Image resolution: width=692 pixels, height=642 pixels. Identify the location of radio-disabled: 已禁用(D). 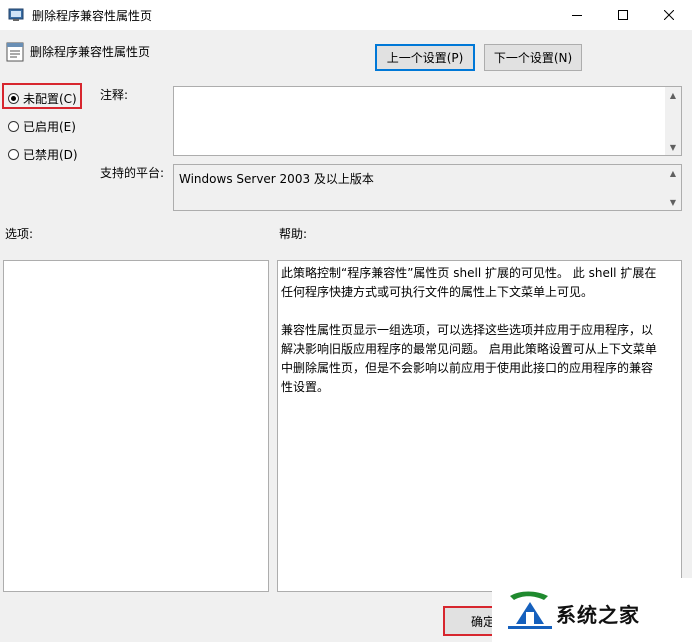
(43, 154).